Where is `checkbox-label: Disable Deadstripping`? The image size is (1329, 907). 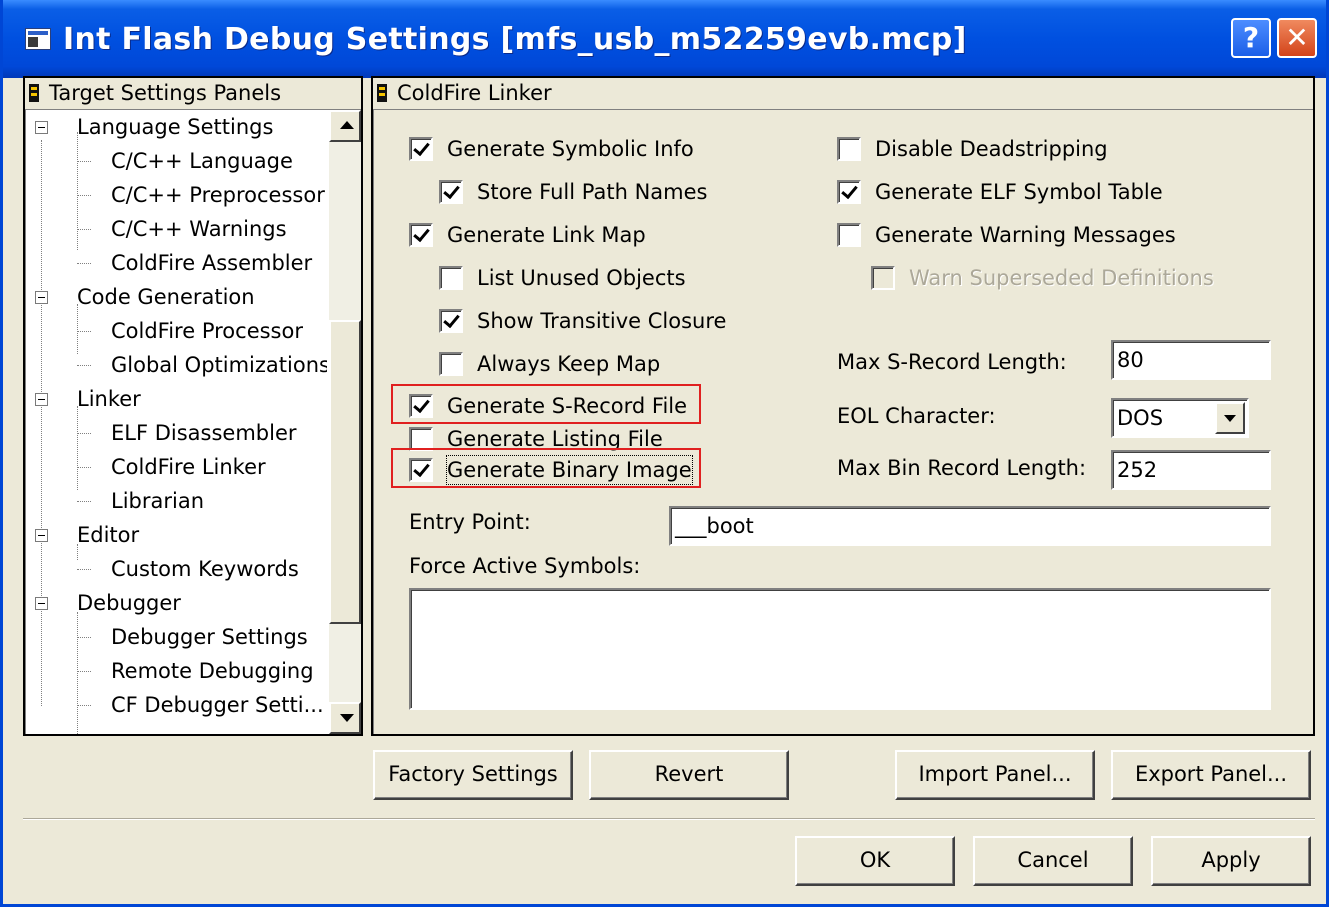 checkbox-label: Disable Deadstripping is located at coordinates (991, 149).